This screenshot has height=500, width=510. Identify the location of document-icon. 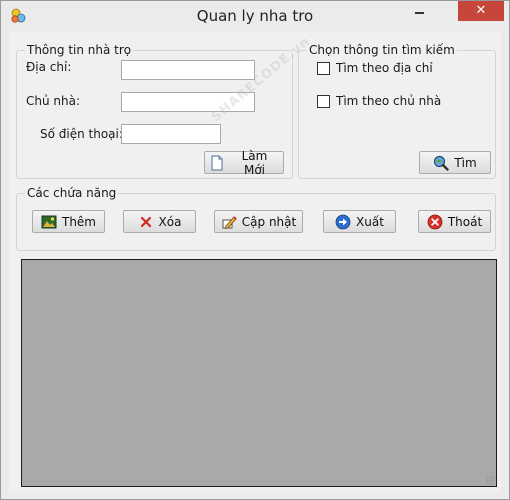
(217, 162).